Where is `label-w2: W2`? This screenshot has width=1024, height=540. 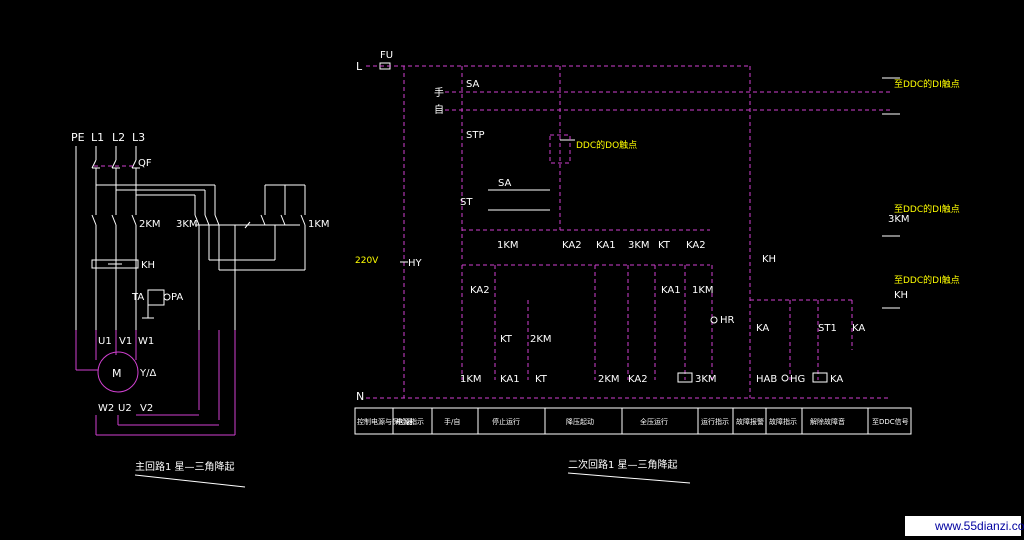
label-w2: W2 is located at coordinates (106, 408).